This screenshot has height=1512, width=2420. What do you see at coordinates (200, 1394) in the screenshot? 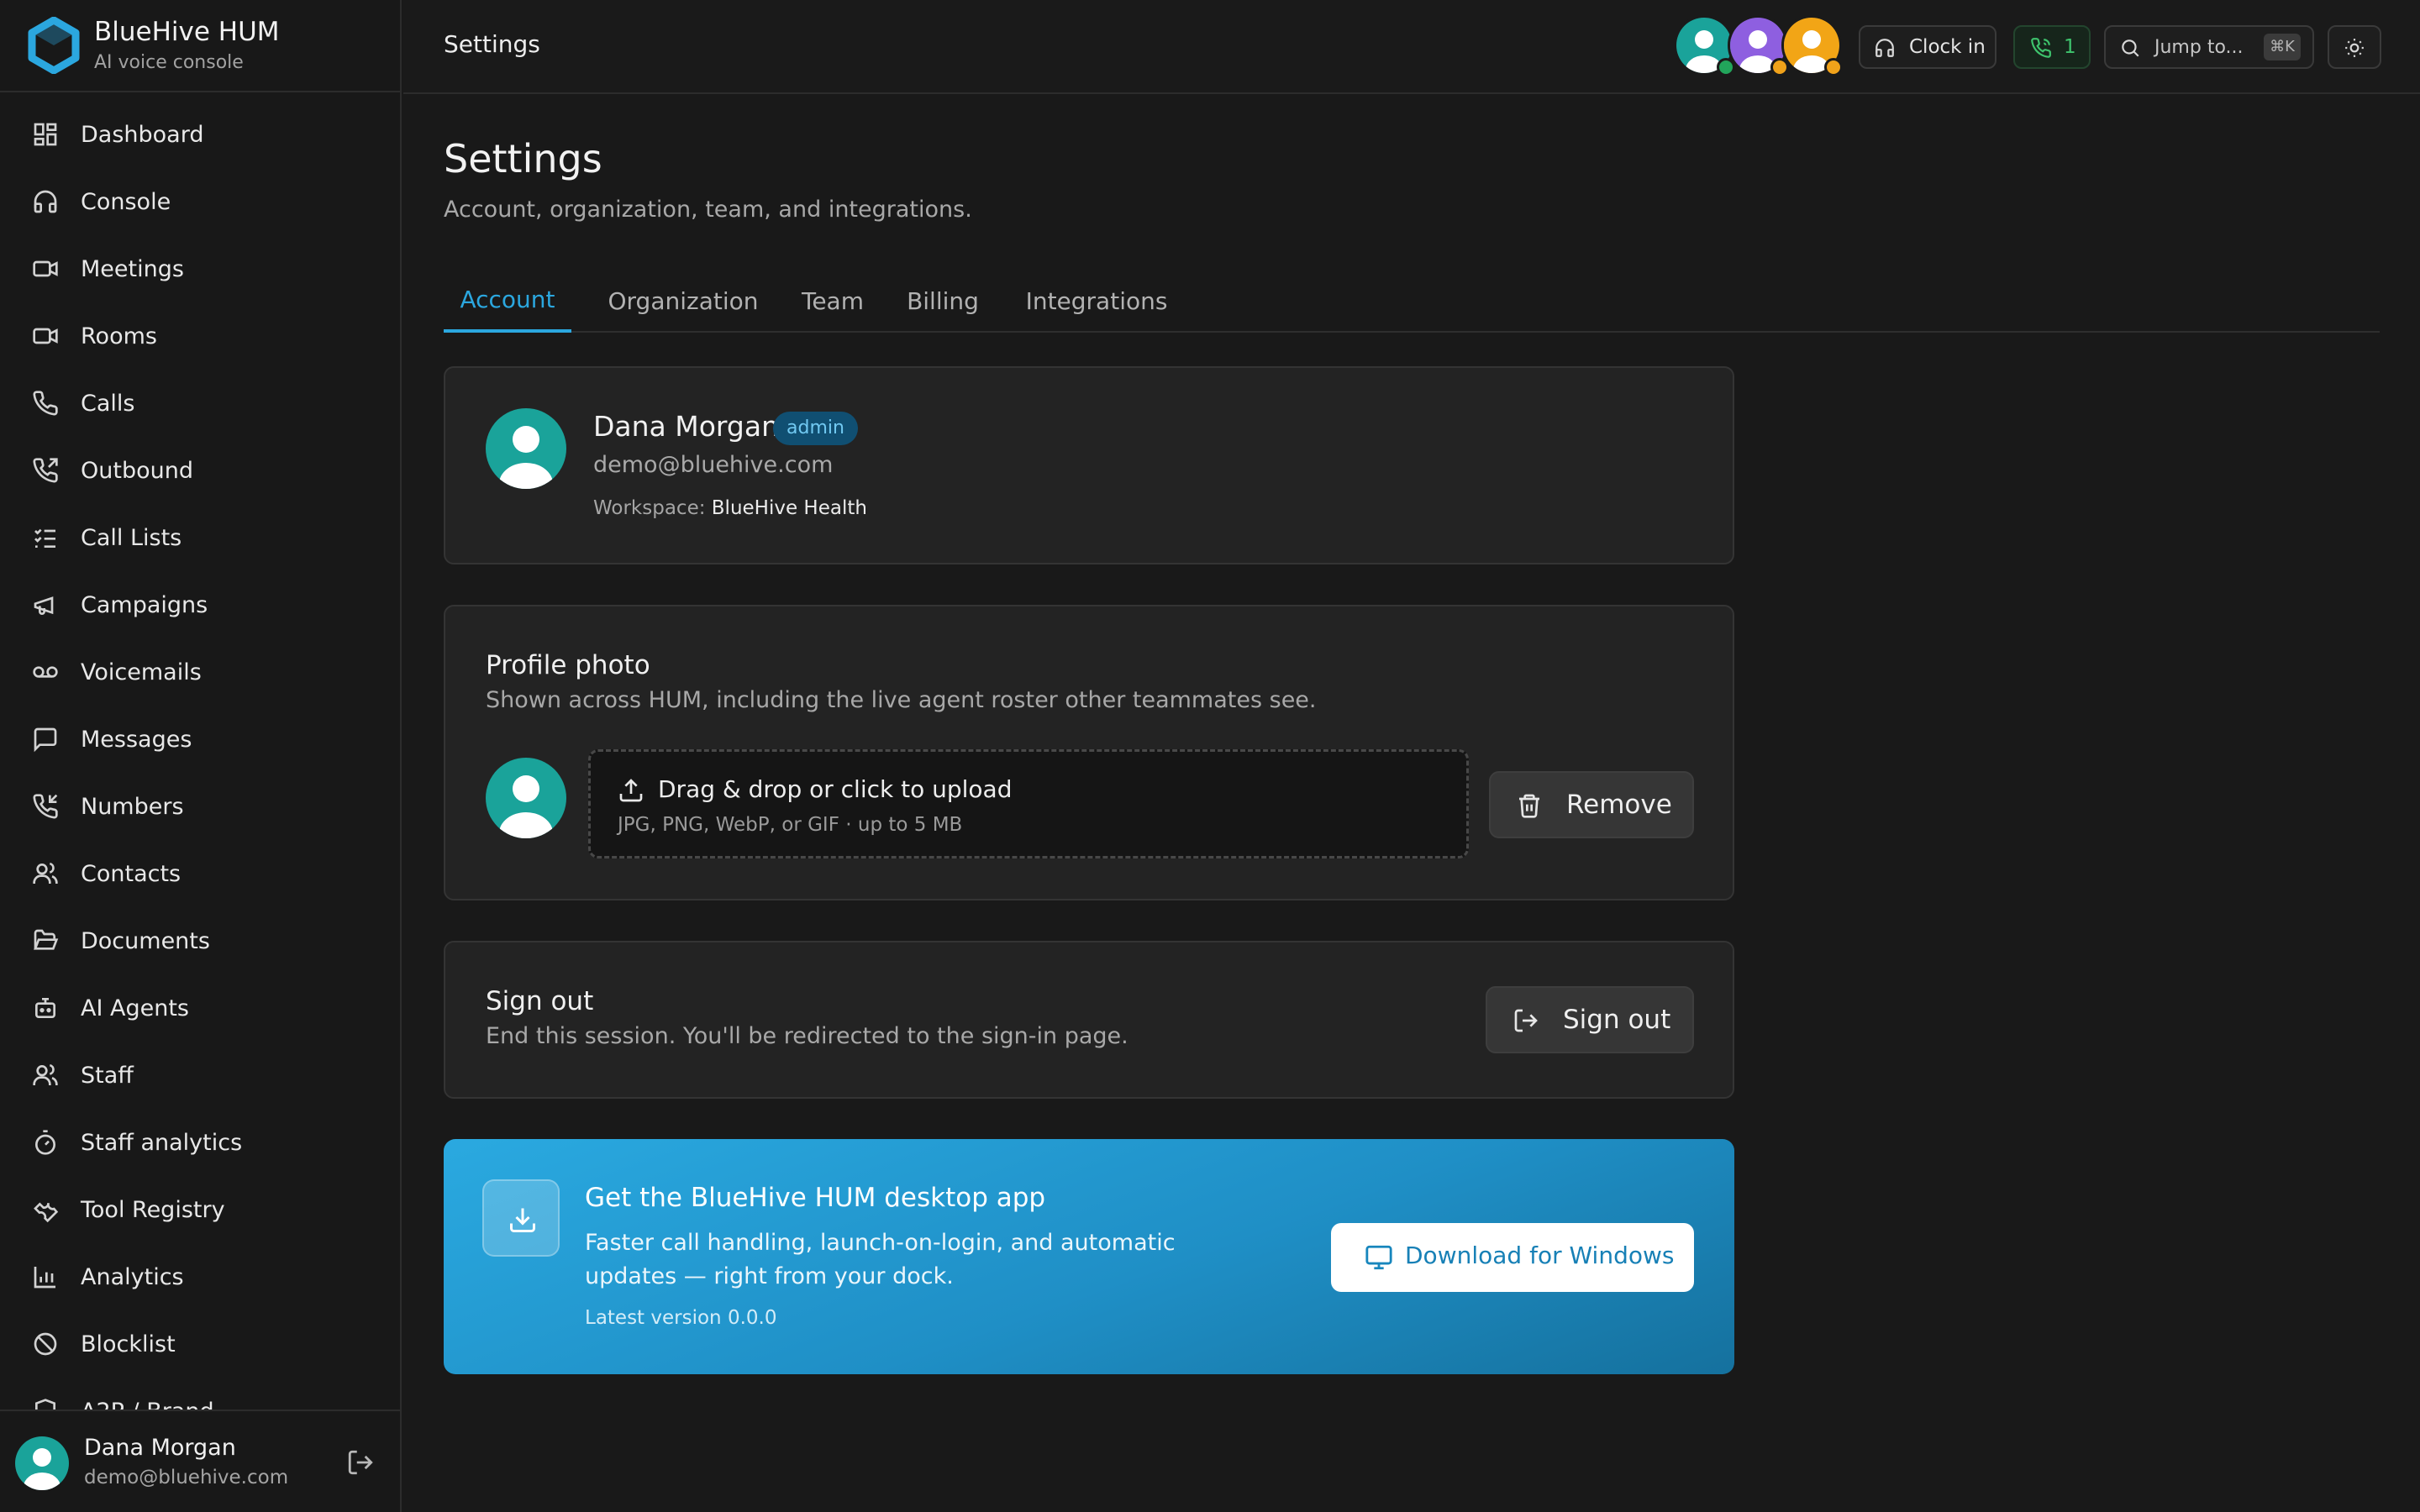
I see `sidebar-item-a2p-brand: A2P / Brand` at bounding box center [200, 1394].